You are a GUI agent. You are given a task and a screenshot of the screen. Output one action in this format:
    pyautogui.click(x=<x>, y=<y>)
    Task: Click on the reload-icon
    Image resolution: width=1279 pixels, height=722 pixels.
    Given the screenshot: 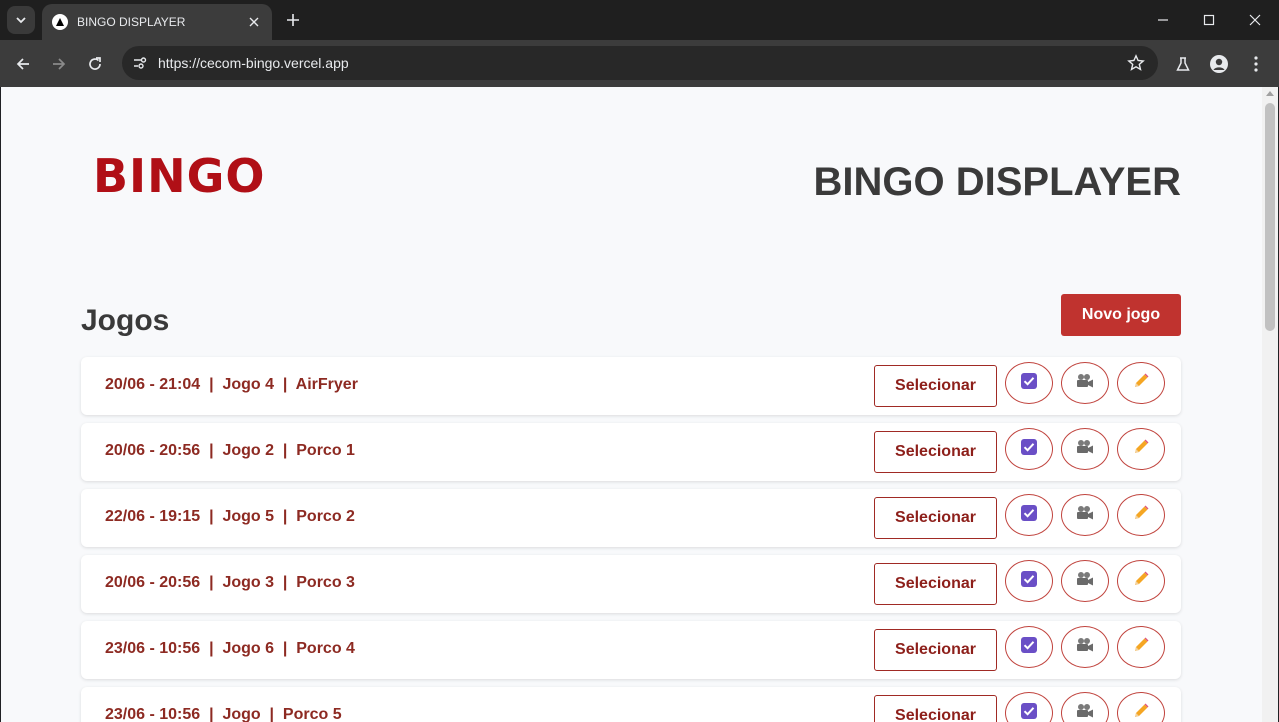 What is the action you would take?
    pyautogui.click(x=95, y=64)
    